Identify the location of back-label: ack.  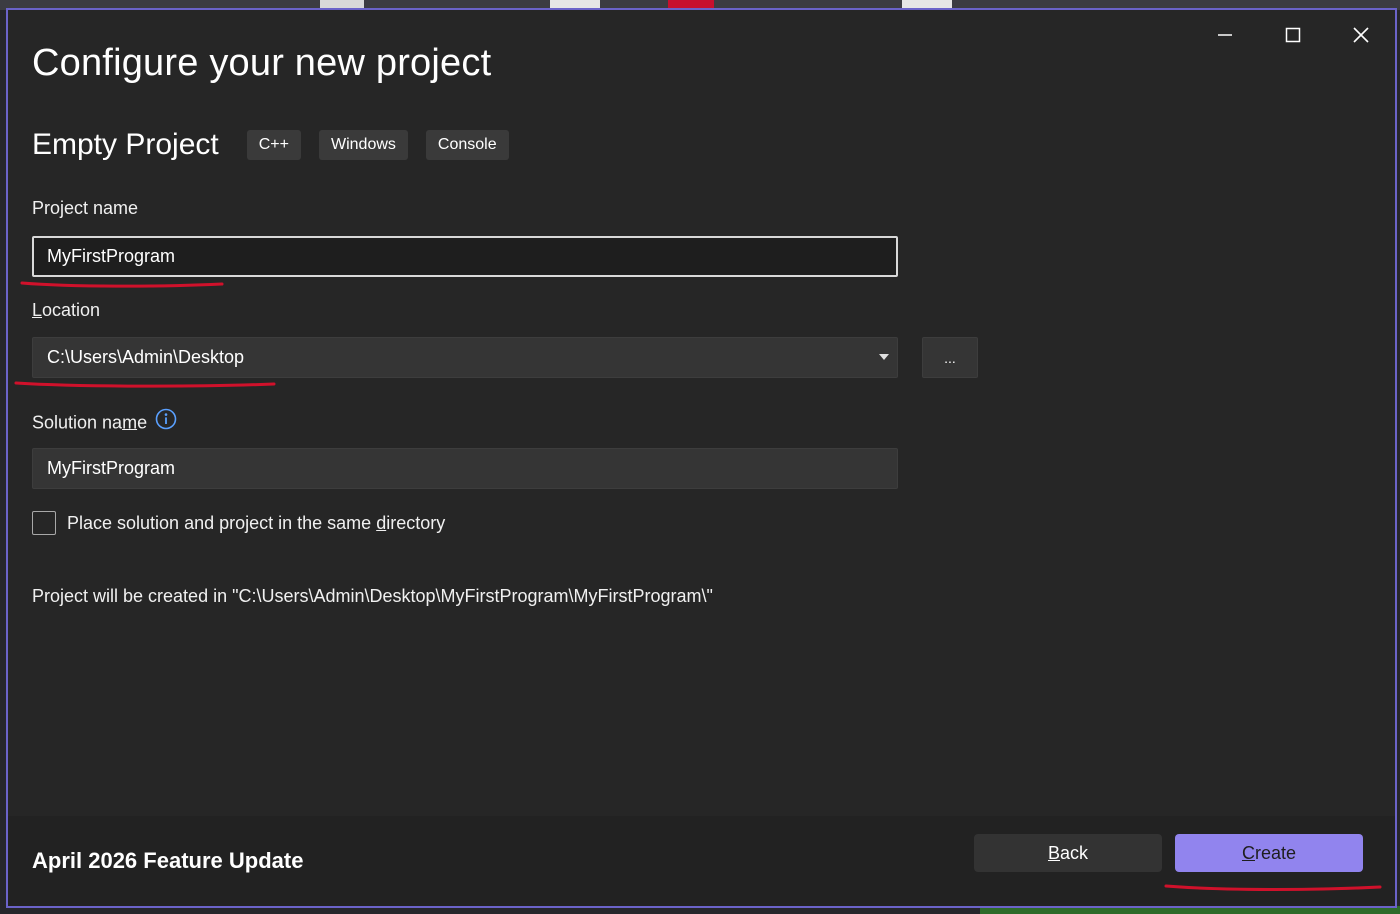
(1074, 852).